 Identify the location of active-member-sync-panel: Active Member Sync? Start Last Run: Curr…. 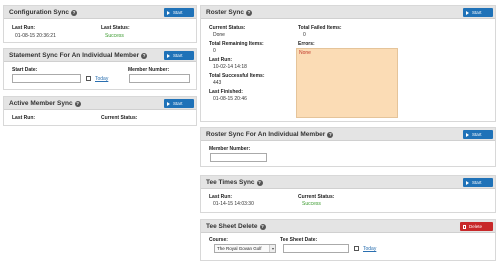
(100, 111).